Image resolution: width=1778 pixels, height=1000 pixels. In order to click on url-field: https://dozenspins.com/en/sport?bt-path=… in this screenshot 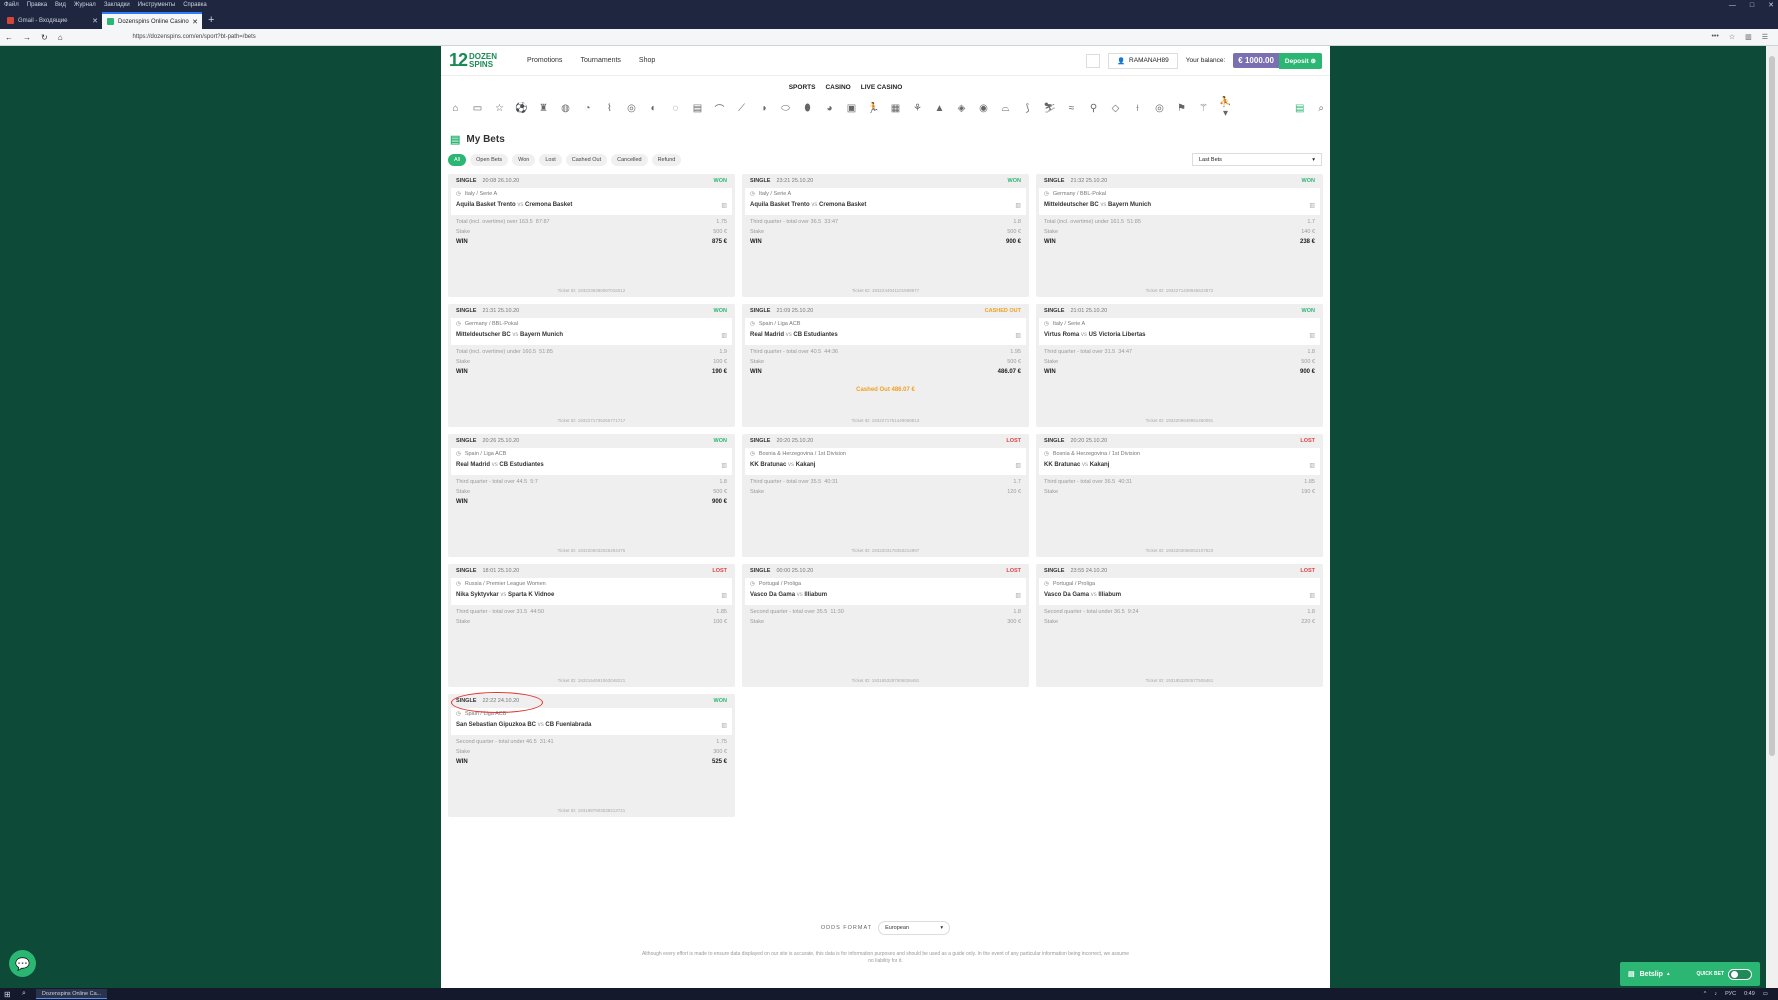, I will do `click(194, 37)`.